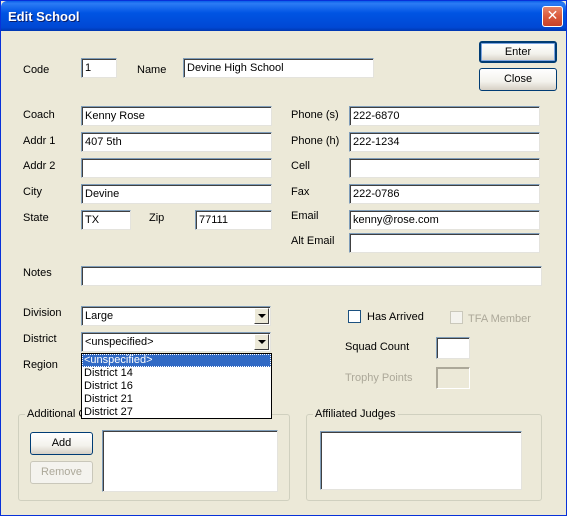 The height and width of the screenshot is (516, 567). I want to click on tfa-member-label: TFA Member, so click(499, 319).